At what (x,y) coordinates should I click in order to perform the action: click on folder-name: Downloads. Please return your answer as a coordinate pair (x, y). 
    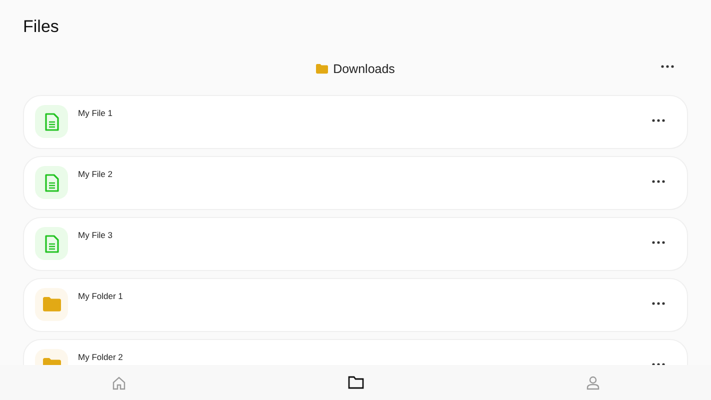
    Looking at the image, I should click on (364, 69).